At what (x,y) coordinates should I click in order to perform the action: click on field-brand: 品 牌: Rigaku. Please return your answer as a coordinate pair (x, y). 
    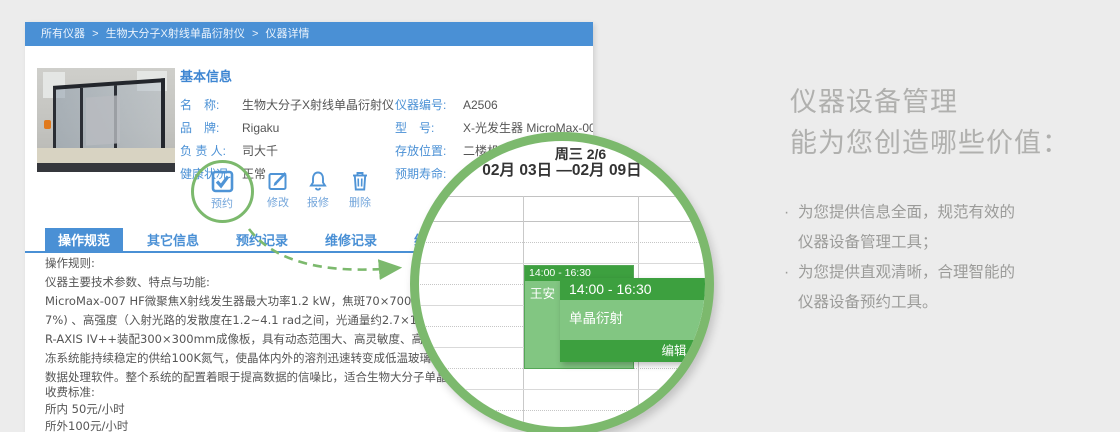
    Looking at the image, I should click on (287, 128).